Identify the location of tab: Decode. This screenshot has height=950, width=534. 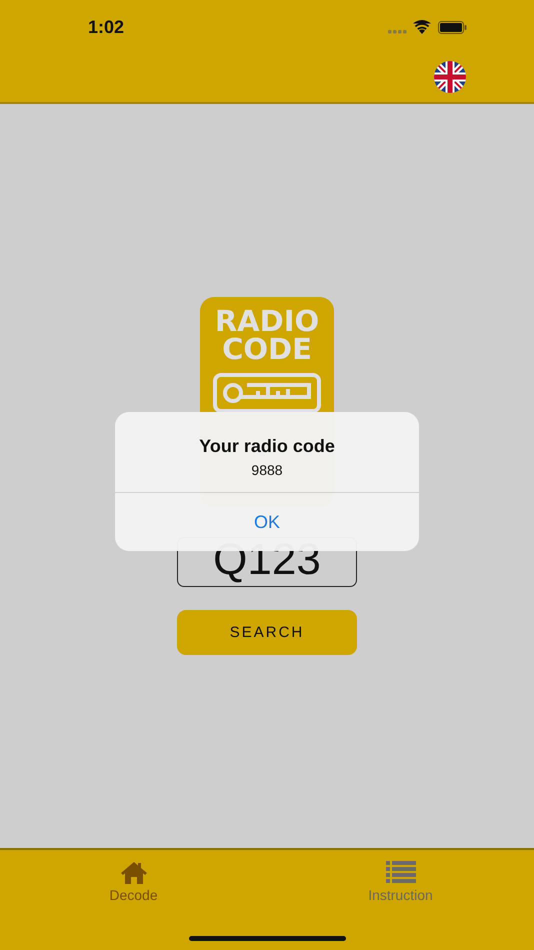
(133, 900).